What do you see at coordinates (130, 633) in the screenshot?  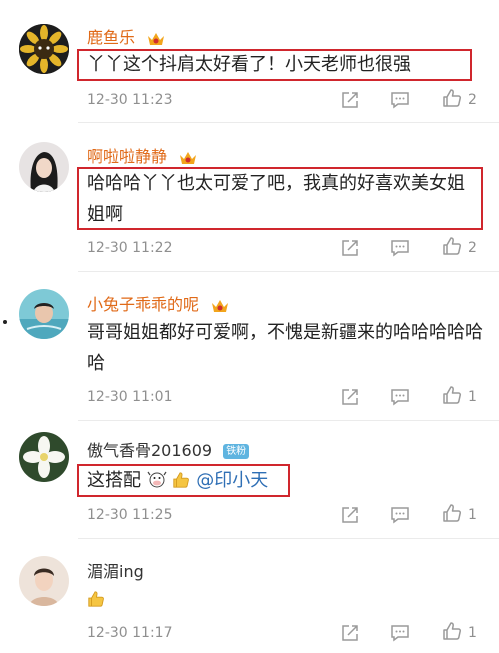 I see `timestamp: 12-30 11:17` at bounding box center [130, 633].